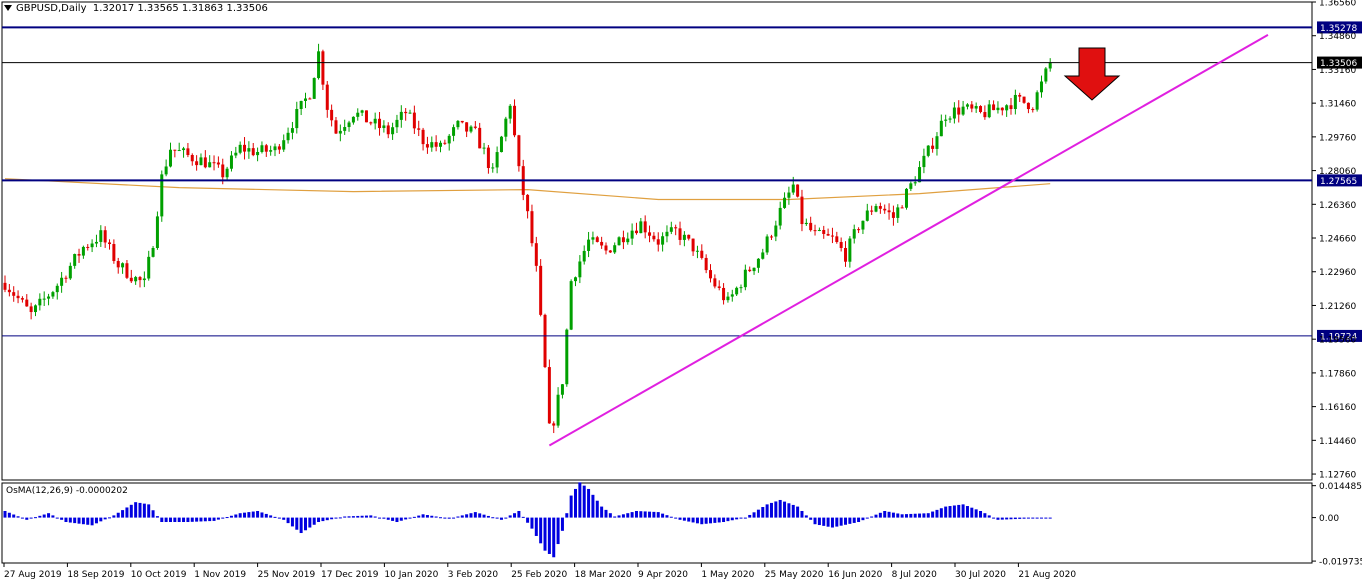  What do you see at coordinates (350, 575) in the screenshot?
I see `time-tick-label: 17 Dec 2019` at bounding box center [350, 575].